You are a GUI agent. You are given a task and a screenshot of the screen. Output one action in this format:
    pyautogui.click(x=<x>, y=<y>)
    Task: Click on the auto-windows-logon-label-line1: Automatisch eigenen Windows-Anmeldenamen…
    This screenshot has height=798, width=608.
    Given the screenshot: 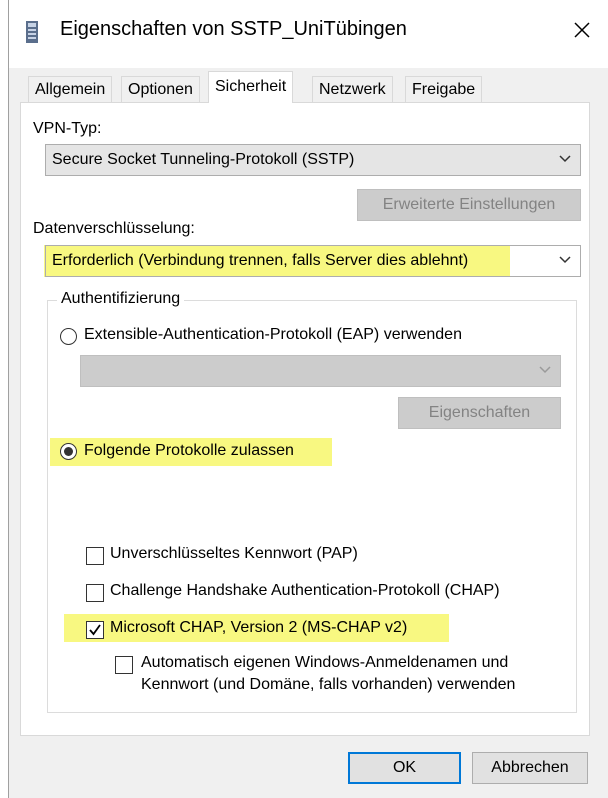 What is the action you would take?
    pyautogui.click(x=325, y=662)
    